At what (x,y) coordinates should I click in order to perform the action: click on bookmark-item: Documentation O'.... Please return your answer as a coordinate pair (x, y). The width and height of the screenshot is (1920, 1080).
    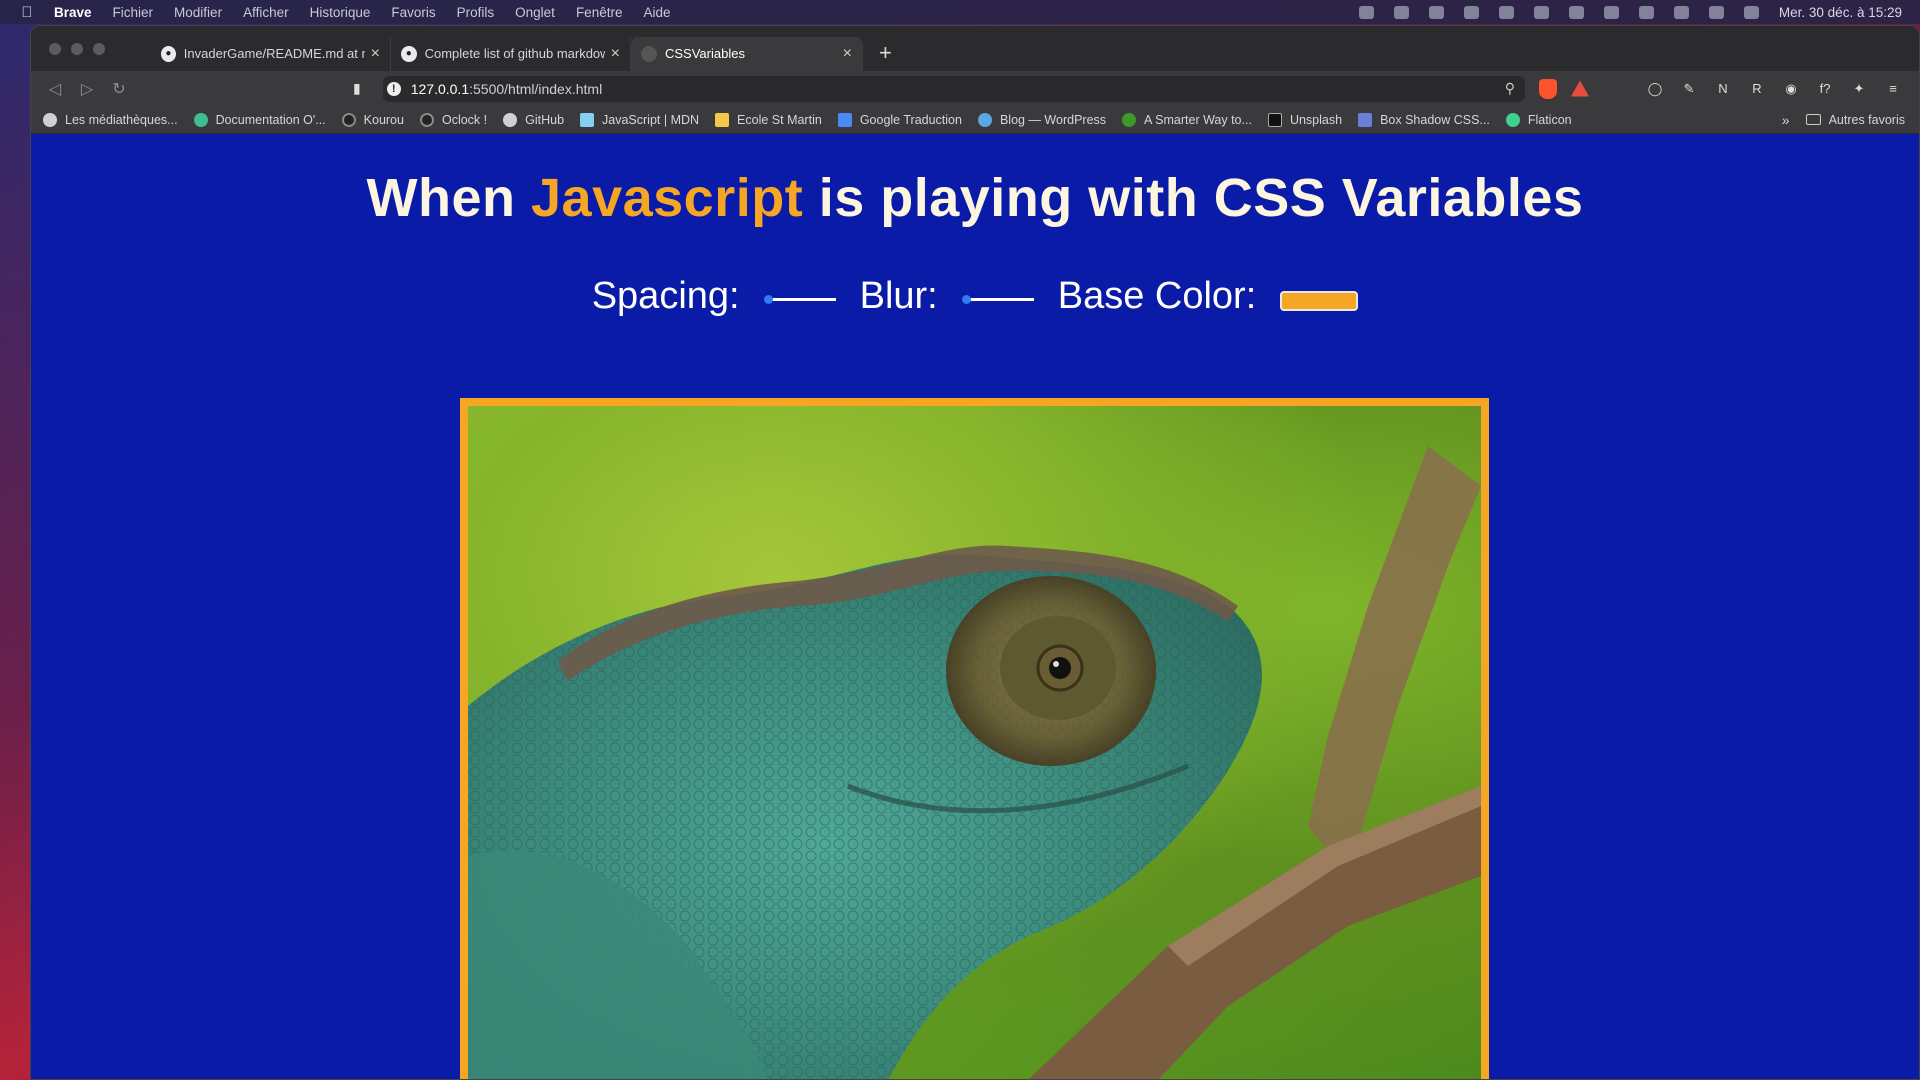
    Looking at the image, I should click on (259, 119).